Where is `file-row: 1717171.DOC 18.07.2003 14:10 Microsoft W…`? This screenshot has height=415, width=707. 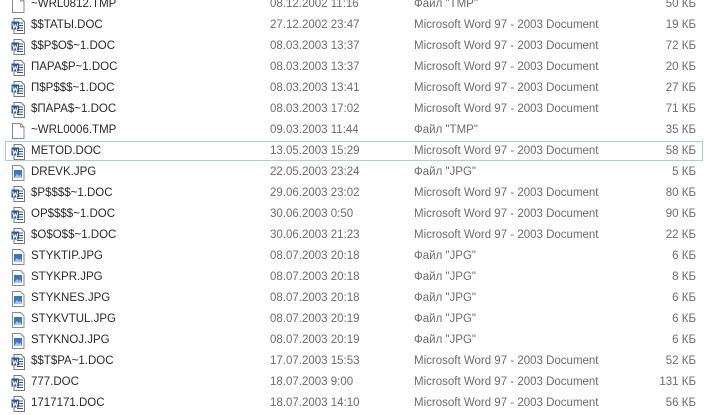
file-row: 1717171.DOC 18.07.2003 14:10 Microsoft W… is located at coordinates (354, 403).